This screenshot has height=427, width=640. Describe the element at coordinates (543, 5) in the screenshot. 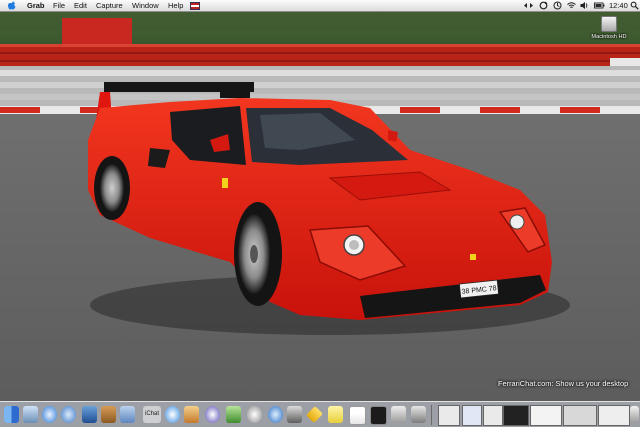

I see `sync-icon` at that location.